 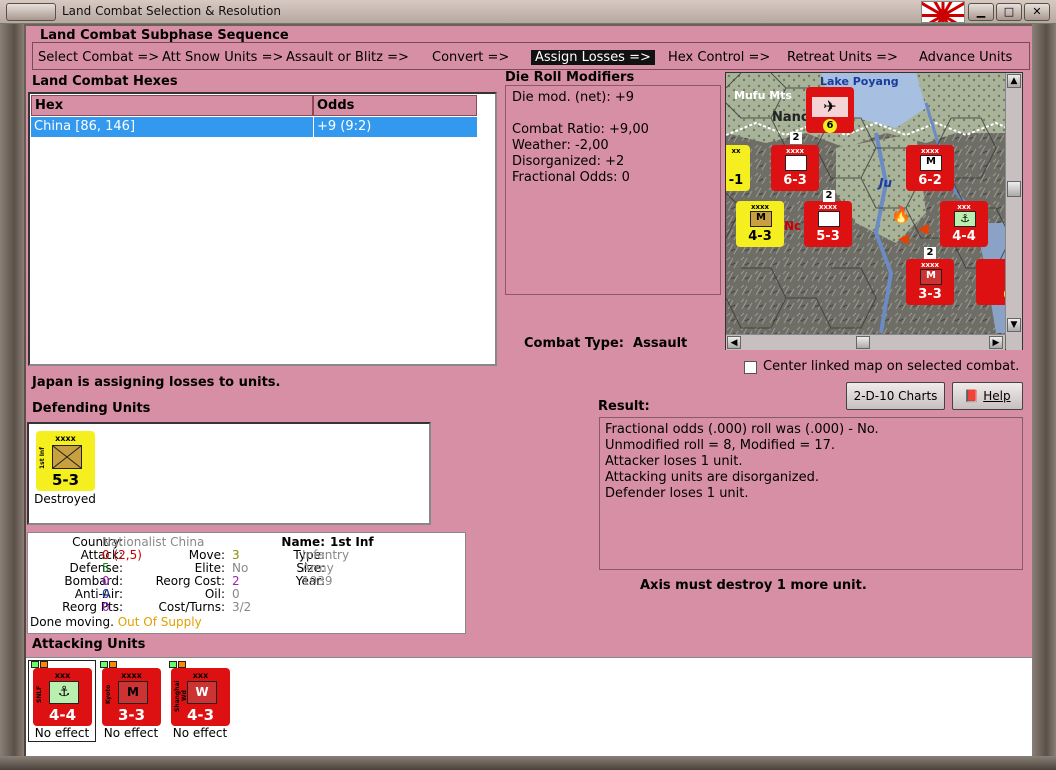 What do you see at coordinates (981, 12) in the screenshot?
I see `minimize-button: ▁` at bounding box center [981, 12].